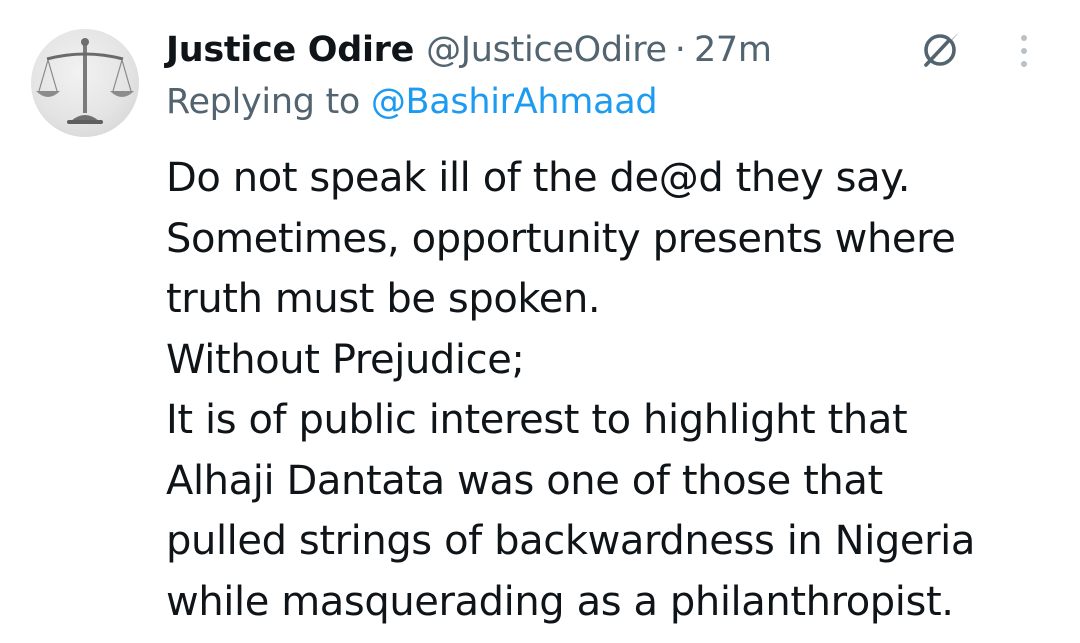 This screenshot has height=643, width=1080. What do you see at coordinates (733, 50) in the screenshot?
I see `timestamp: 27m` at bounding box center [733, 50].